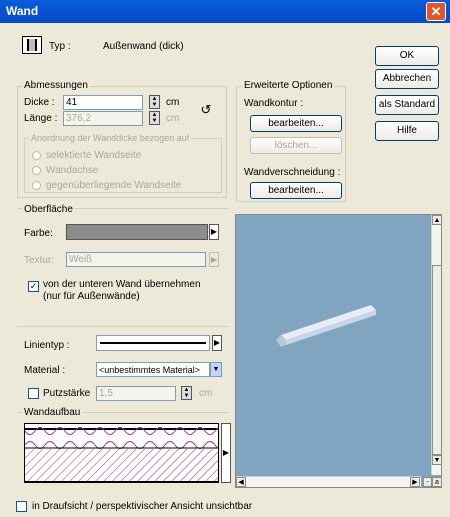 This screenshot has height=517, width=450. Describe the element at coordinates (437, 460) in the screenshot. I see `scroll-down-icon: ▼` at that location.